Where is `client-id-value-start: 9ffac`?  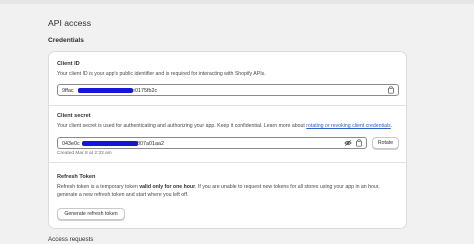 client-id-value-start: 9ffac is located at coordinates (68, 90).